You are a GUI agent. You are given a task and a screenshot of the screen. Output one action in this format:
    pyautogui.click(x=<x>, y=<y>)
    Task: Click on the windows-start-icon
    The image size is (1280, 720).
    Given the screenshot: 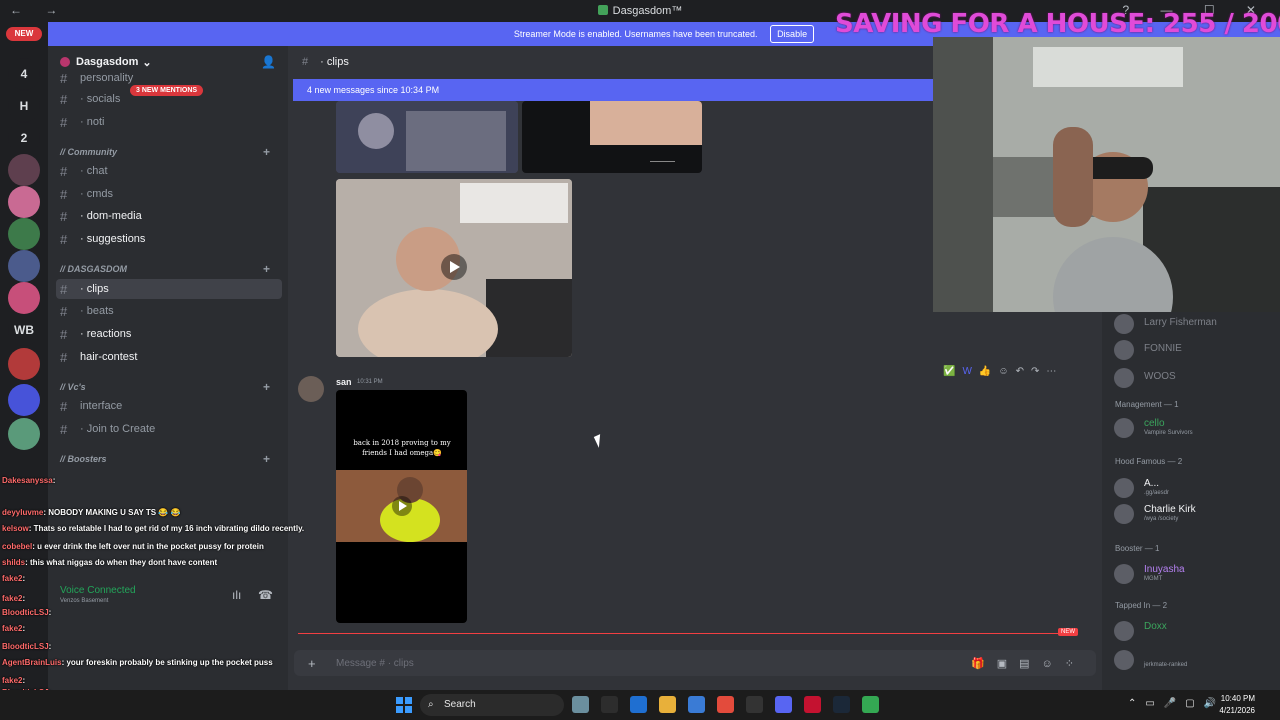 What is the action you would take?
    pyautogui.click(x=404, y=705)
    